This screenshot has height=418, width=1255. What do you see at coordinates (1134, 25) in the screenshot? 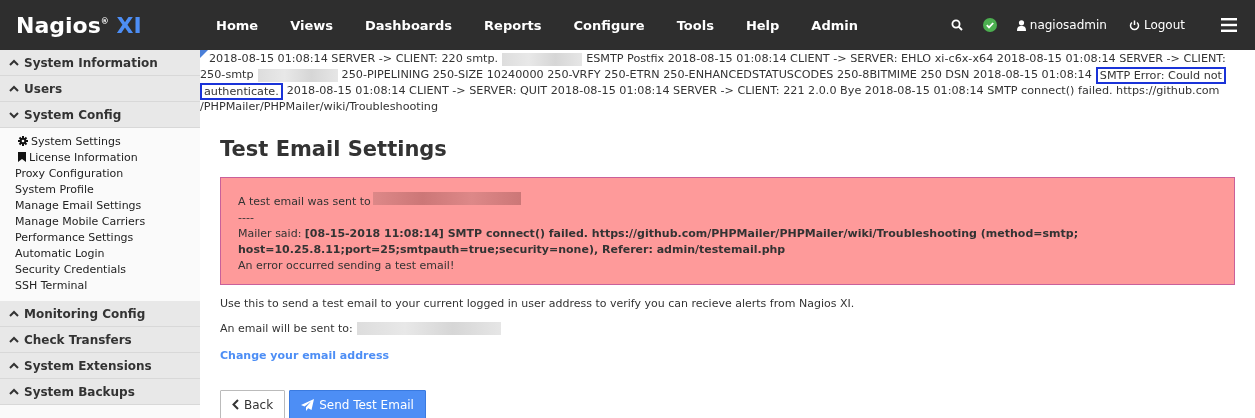
I see `power-icon` at bounding box center [1134, 25].